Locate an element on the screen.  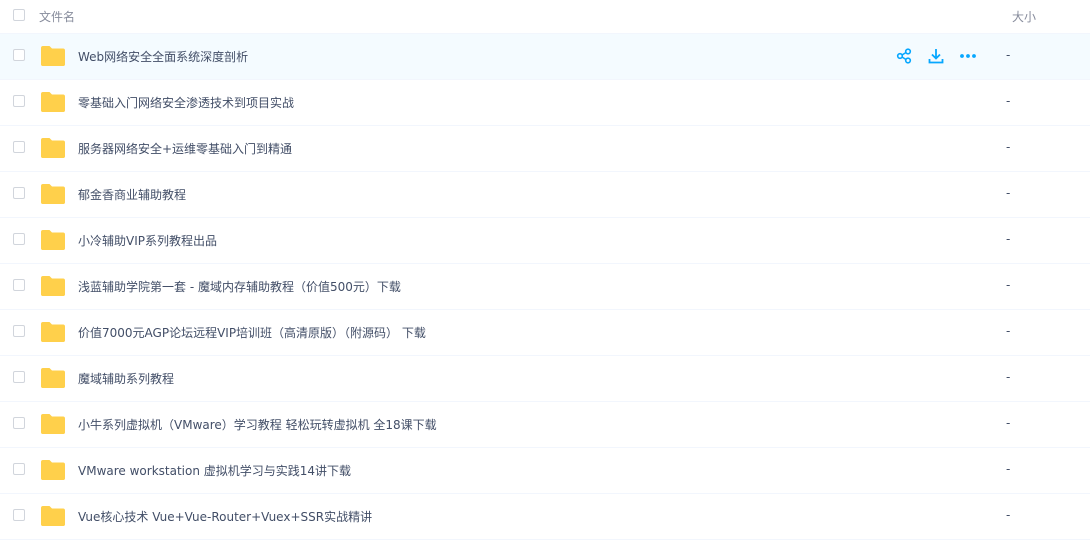
file-row: 小冷辅助VIP系列教程出品 - is located at coordinates (545, 241).